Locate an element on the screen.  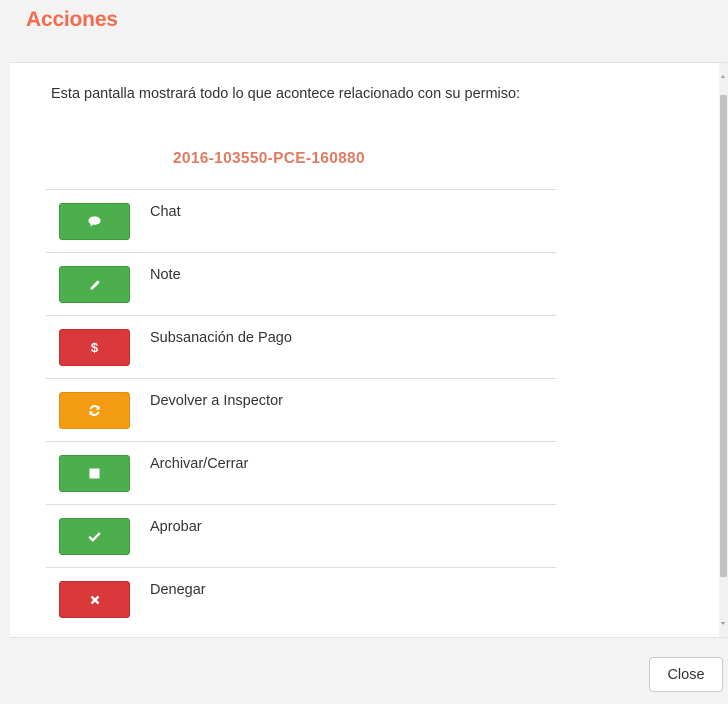
note-button is located at coordinates (94, 284).